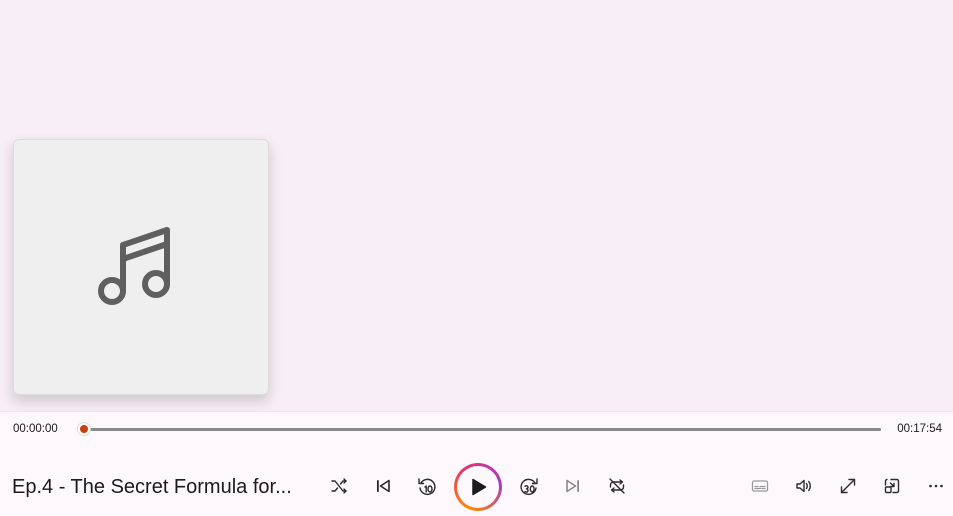 The height and width of the screenshot is (516, 953). I want to click on captions-button, so click(760, 486).